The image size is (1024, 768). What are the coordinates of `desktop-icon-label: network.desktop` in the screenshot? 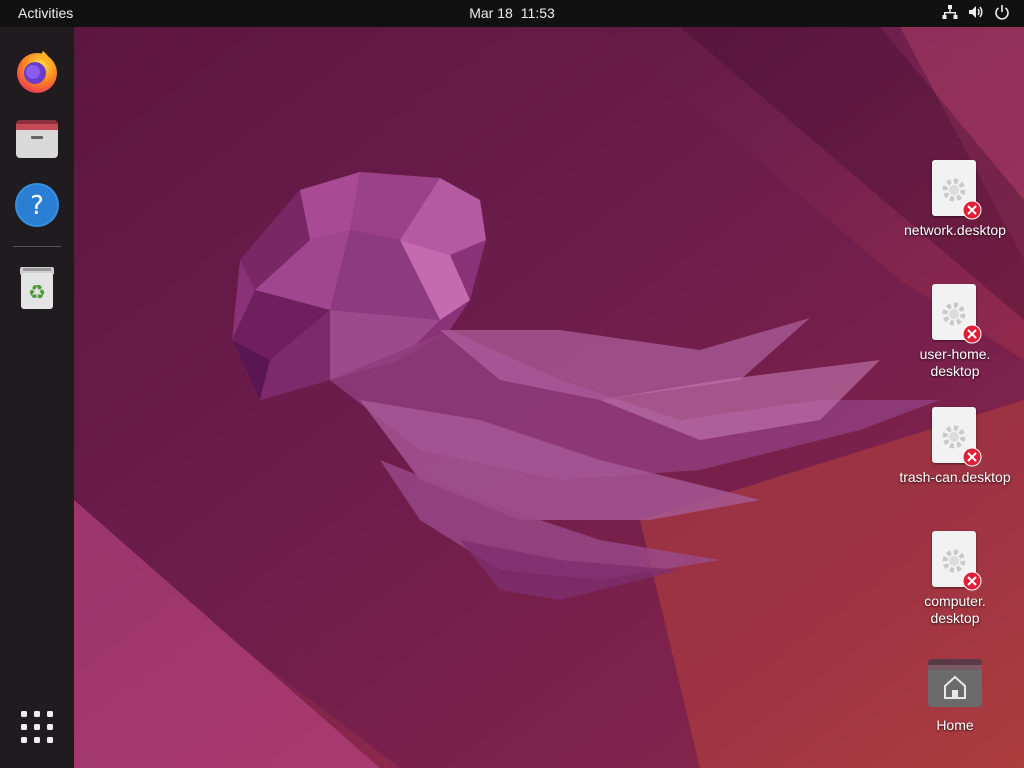 It's located at (955, 230).